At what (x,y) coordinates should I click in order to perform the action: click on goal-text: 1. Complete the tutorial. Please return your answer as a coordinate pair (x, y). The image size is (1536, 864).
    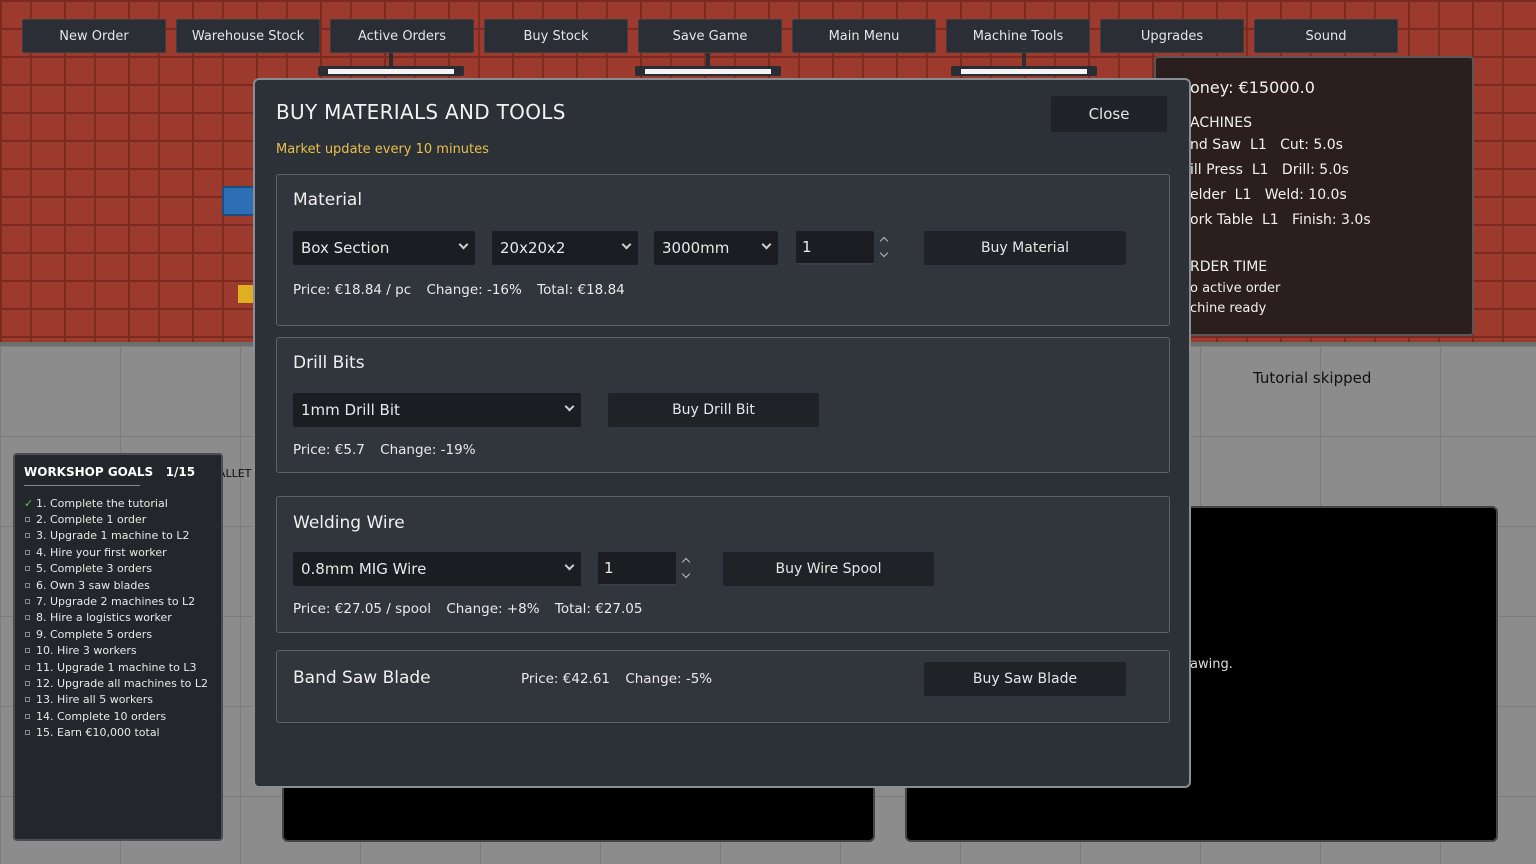
    Looking at the image, I should click on (102, 503).